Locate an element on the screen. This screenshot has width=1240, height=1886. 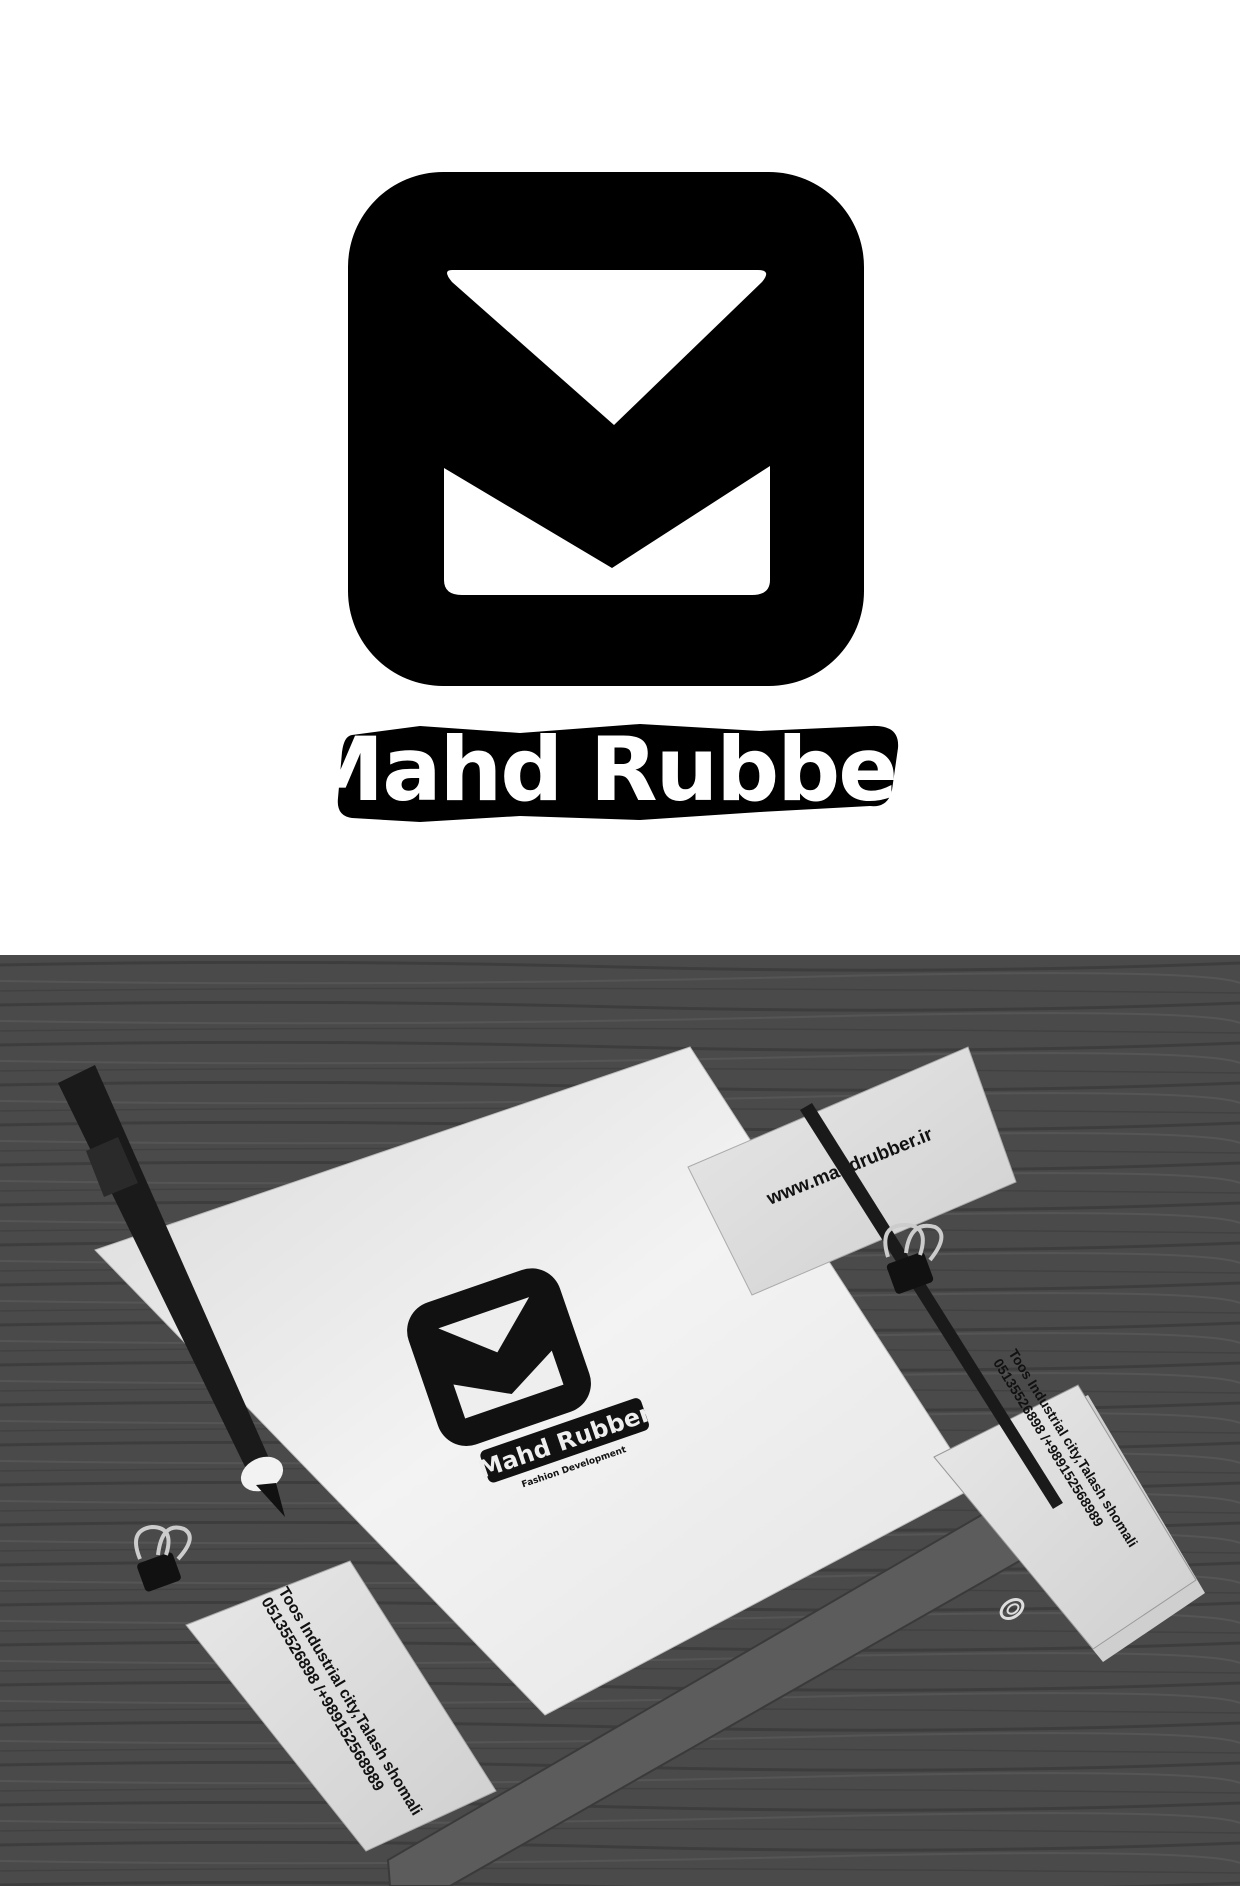
wordmark-badge: Mahd Rubber is located at coordinates (619, 770).